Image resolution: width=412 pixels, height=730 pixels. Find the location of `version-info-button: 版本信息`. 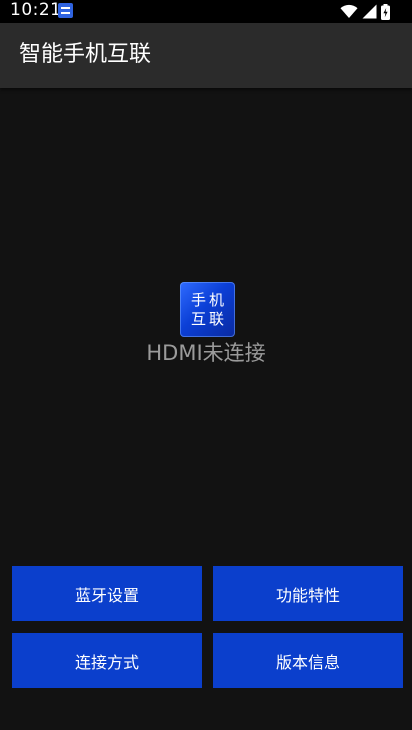

version-info-button: 版本信息 is located at coordinates (308, 660).